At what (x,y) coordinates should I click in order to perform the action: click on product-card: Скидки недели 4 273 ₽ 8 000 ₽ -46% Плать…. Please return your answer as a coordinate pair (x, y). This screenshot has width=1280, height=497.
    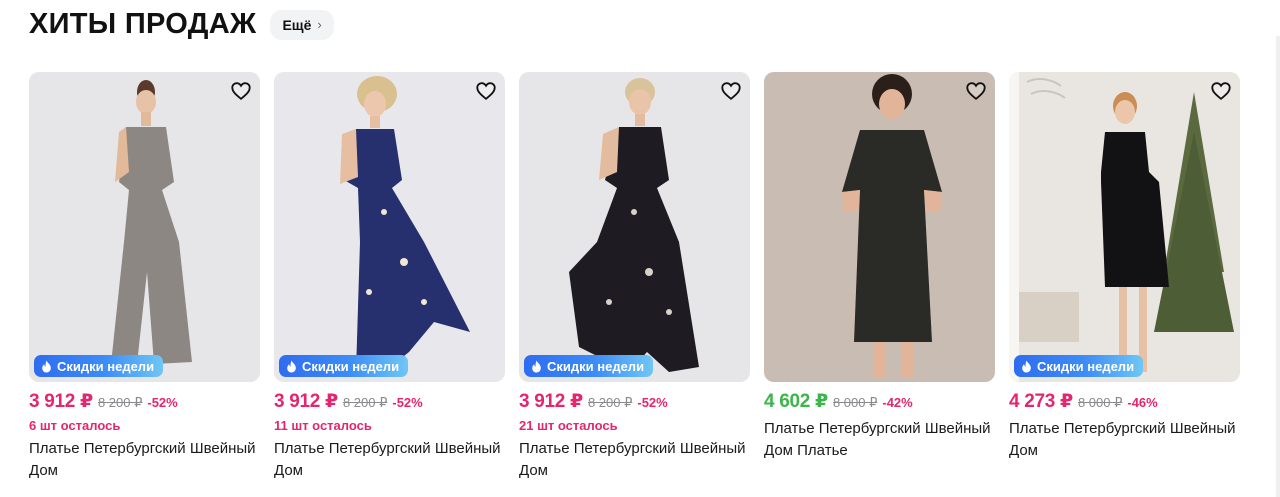
    Looking at the image, I should click on (1124, 277).